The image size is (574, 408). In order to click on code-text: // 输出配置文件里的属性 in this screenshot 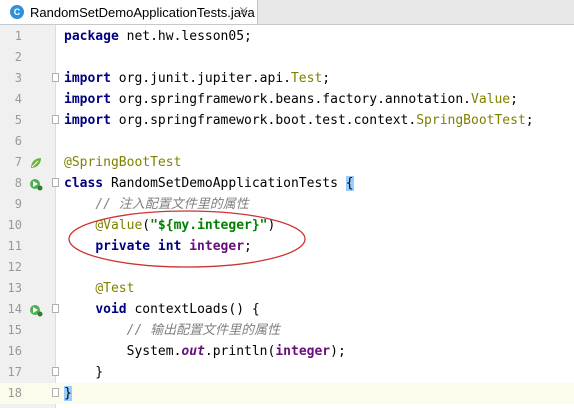, I will do `click(172, 330)`.